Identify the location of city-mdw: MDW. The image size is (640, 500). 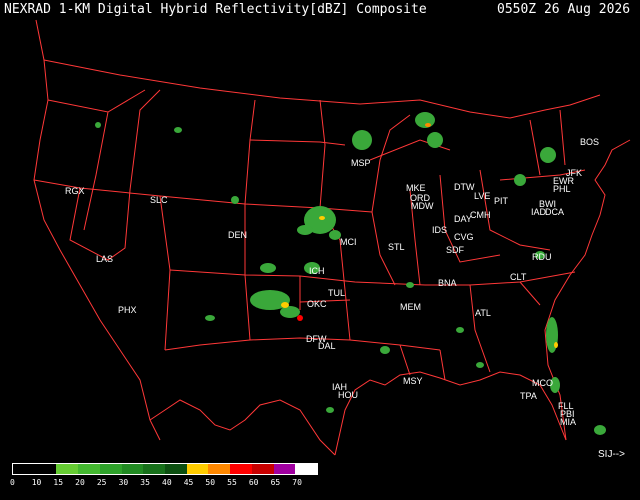
(422, 206).